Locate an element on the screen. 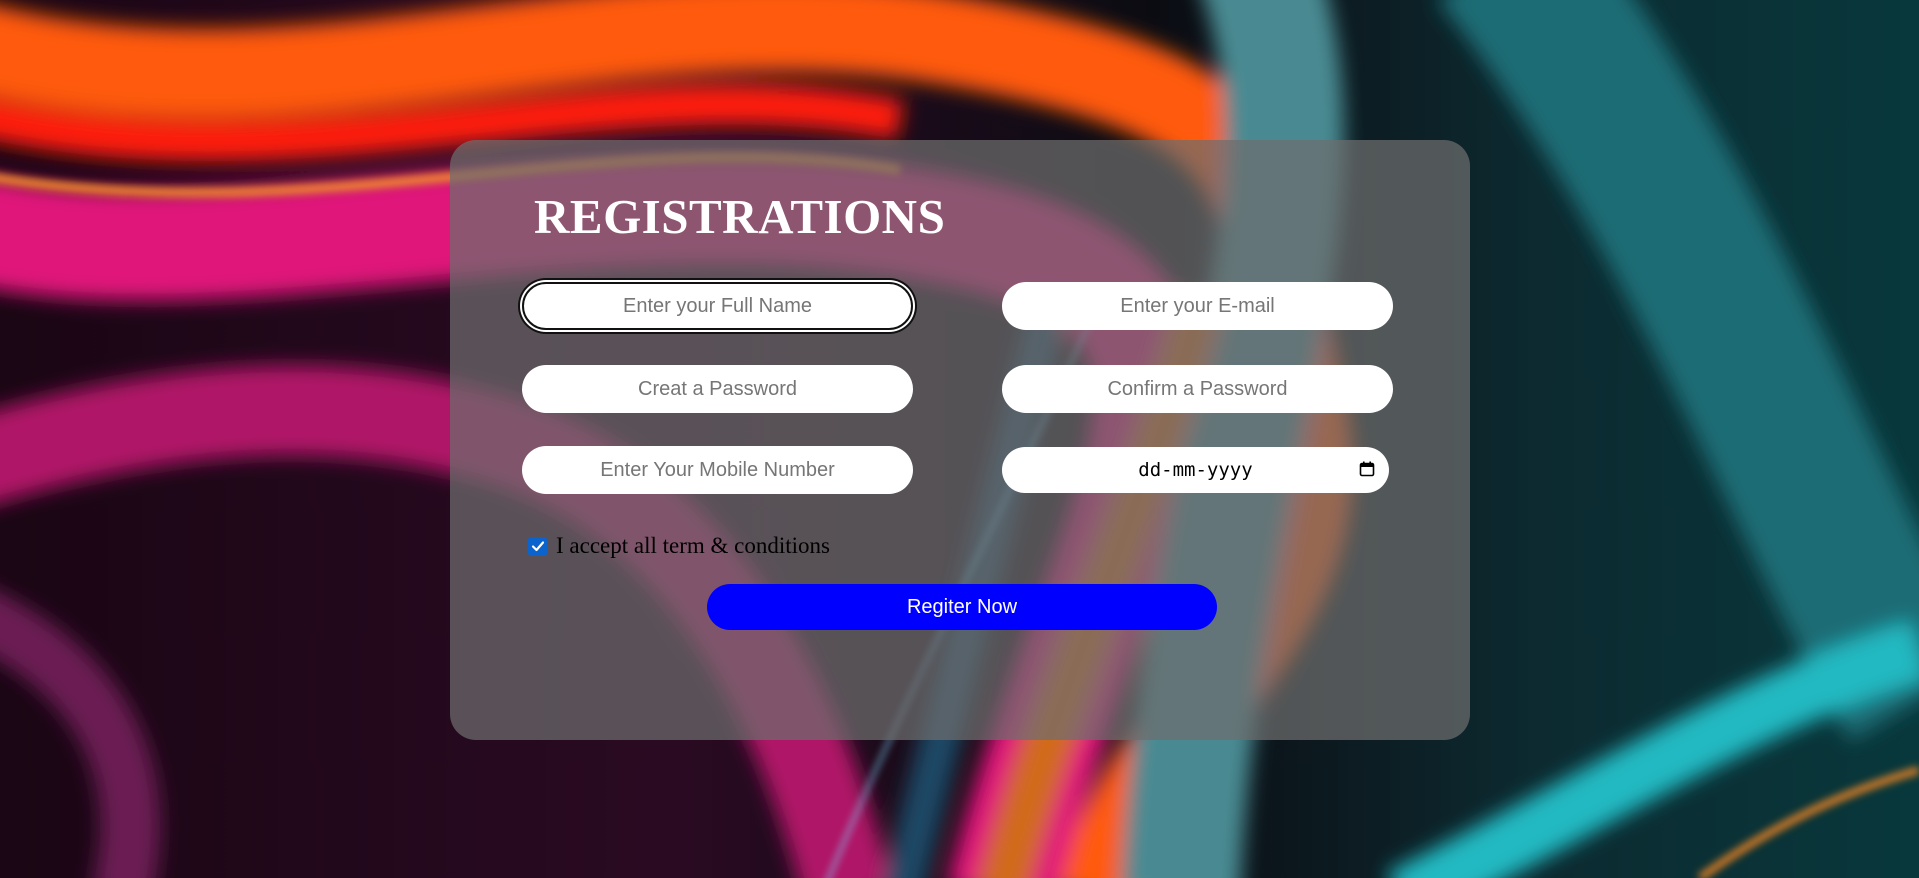 Image resolution: width=1919 pixels, height=878 pixels. date-of-birth-input: dd-mm-yyyy is located at coordinates (1195, 470).